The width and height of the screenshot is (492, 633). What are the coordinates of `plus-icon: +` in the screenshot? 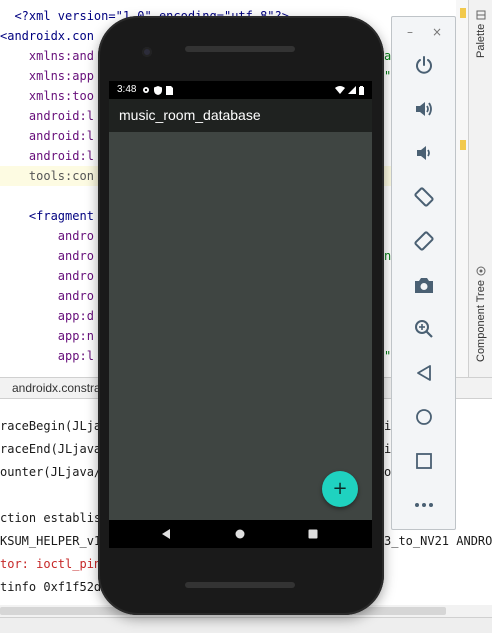 It's located at (340, 488).